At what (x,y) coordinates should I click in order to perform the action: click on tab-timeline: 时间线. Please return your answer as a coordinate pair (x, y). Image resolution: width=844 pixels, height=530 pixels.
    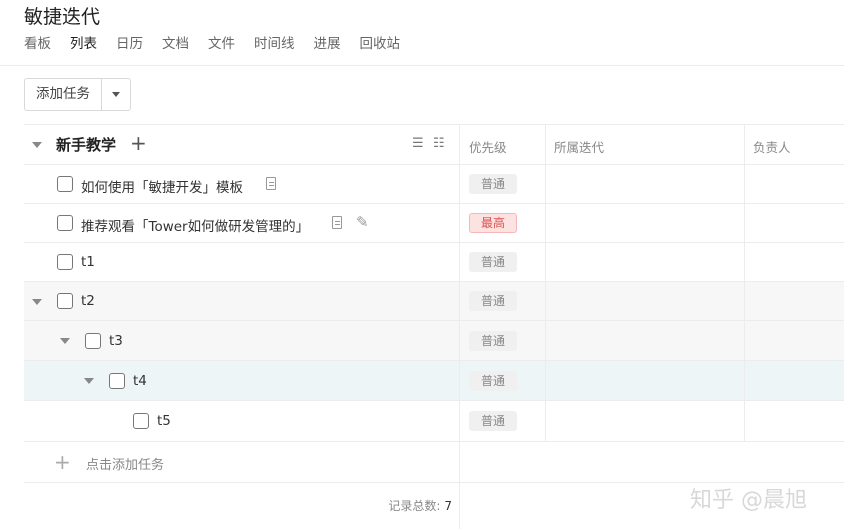
    Looking at the image, I should click on (274, 44).